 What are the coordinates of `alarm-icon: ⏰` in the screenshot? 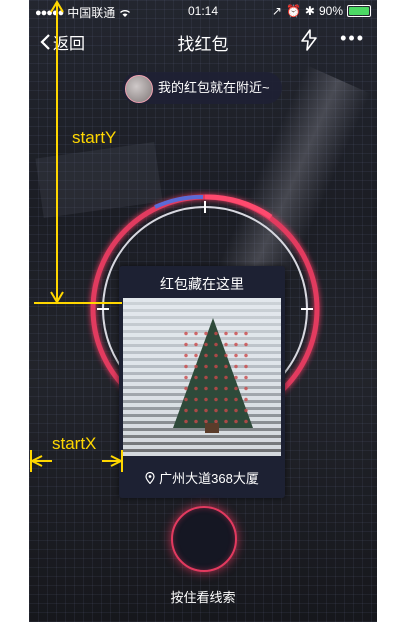 It's located at (293, 11).